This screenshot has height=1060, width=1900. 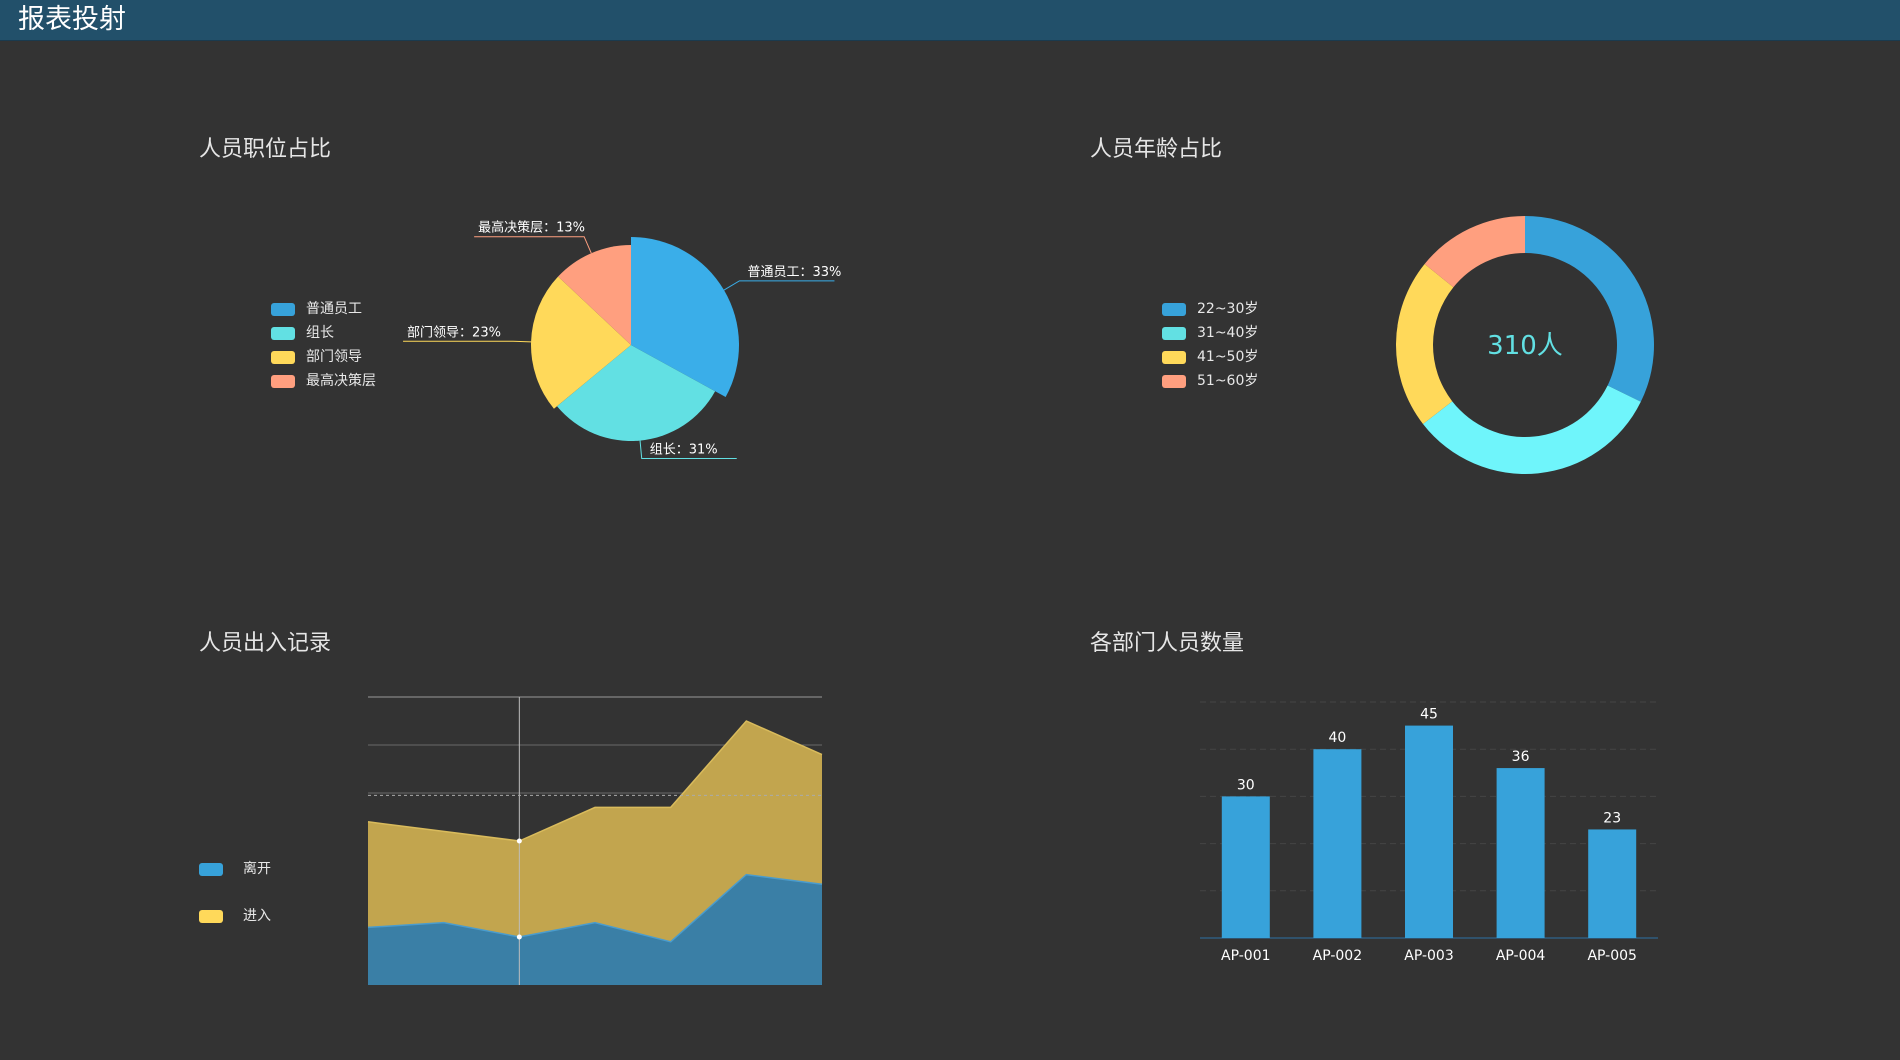 I want to click on top-bar: 报表投射, so click(x=950, y=20).